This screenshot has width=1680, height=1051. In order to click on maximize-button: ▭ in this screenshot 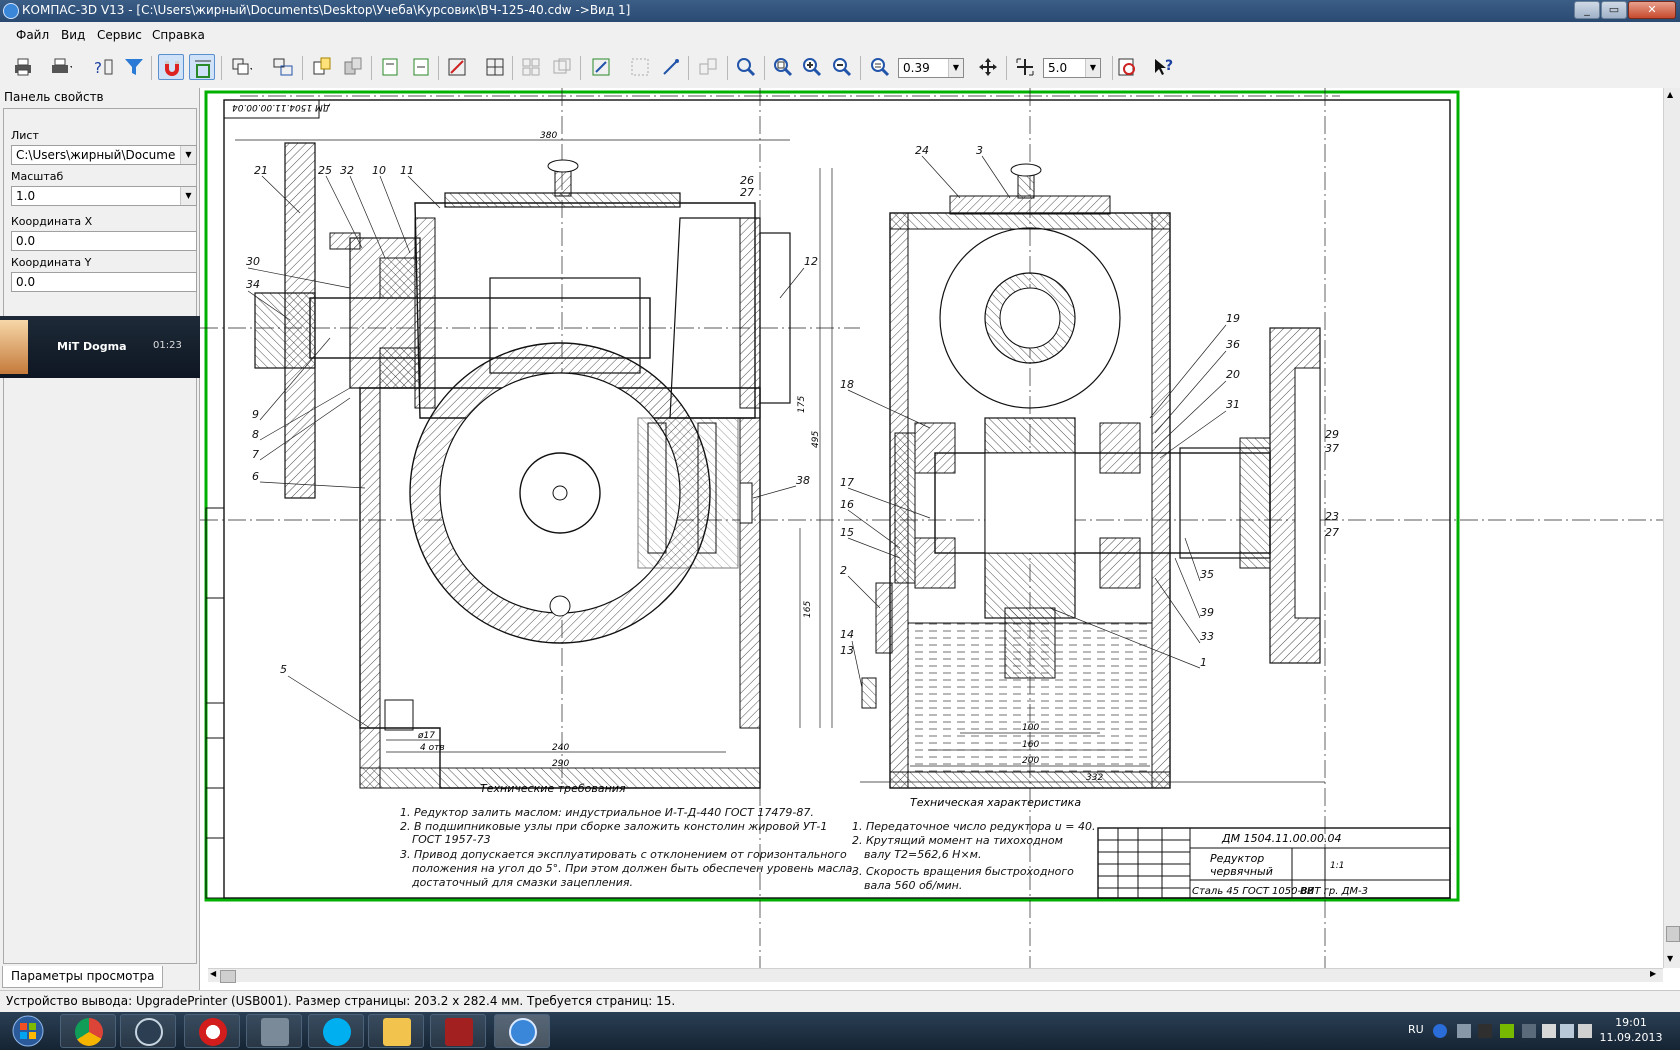, I will do `click(1614, 10)`.